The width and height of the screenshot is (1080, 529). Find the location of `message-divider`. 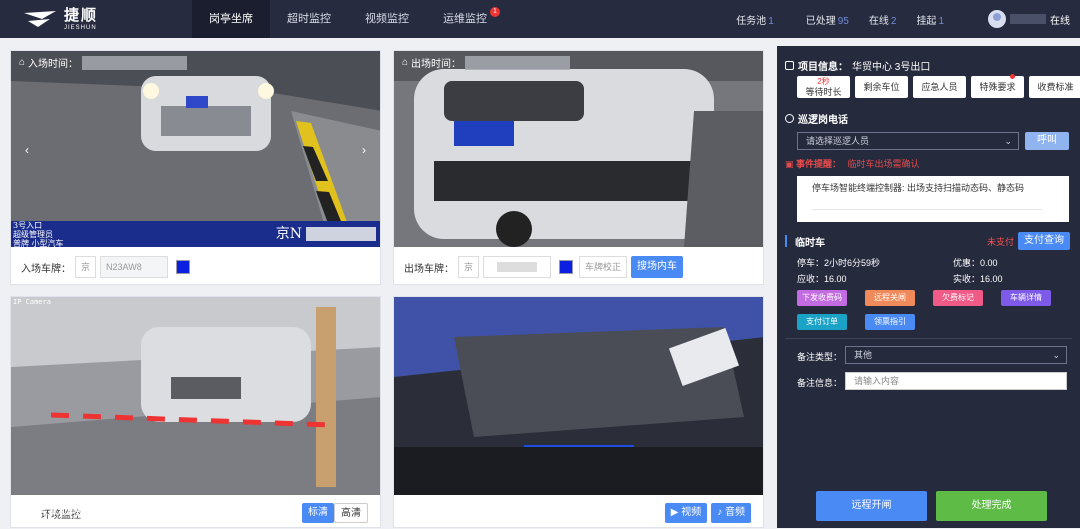

message-divider is located at coordinates (927, 204).